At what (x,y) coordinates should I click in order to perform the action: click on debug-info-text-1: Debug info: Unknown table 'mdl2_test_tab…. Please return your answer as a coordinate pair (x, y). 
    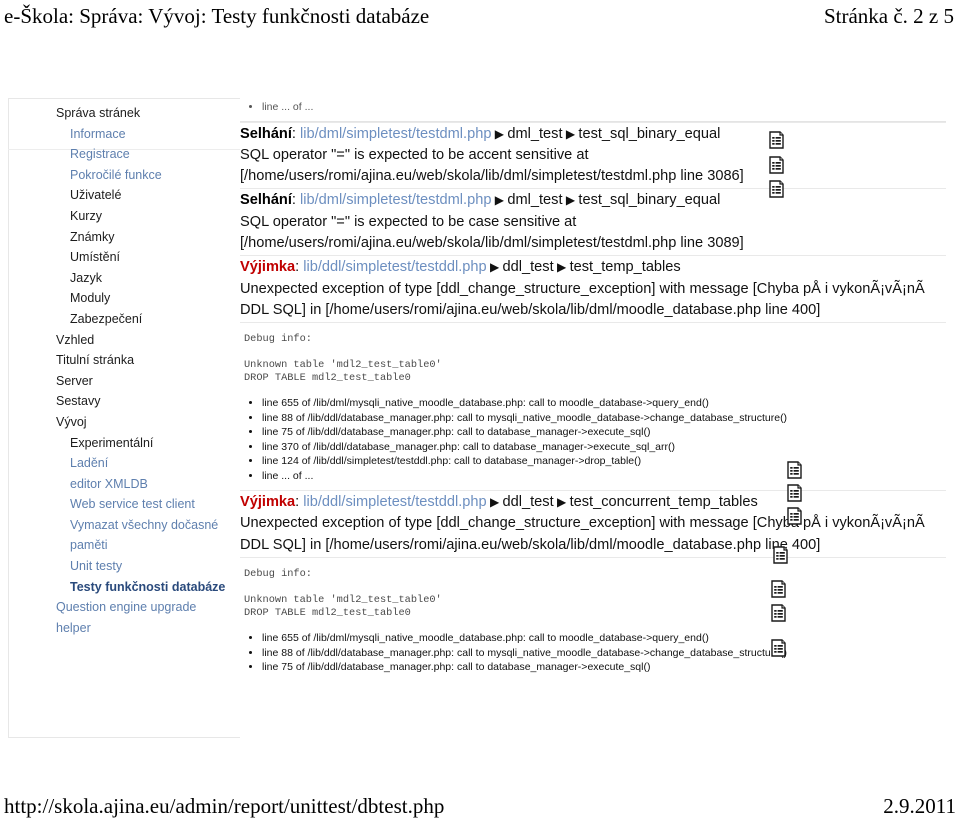
    Looking at the image, I should click on (343, 359).